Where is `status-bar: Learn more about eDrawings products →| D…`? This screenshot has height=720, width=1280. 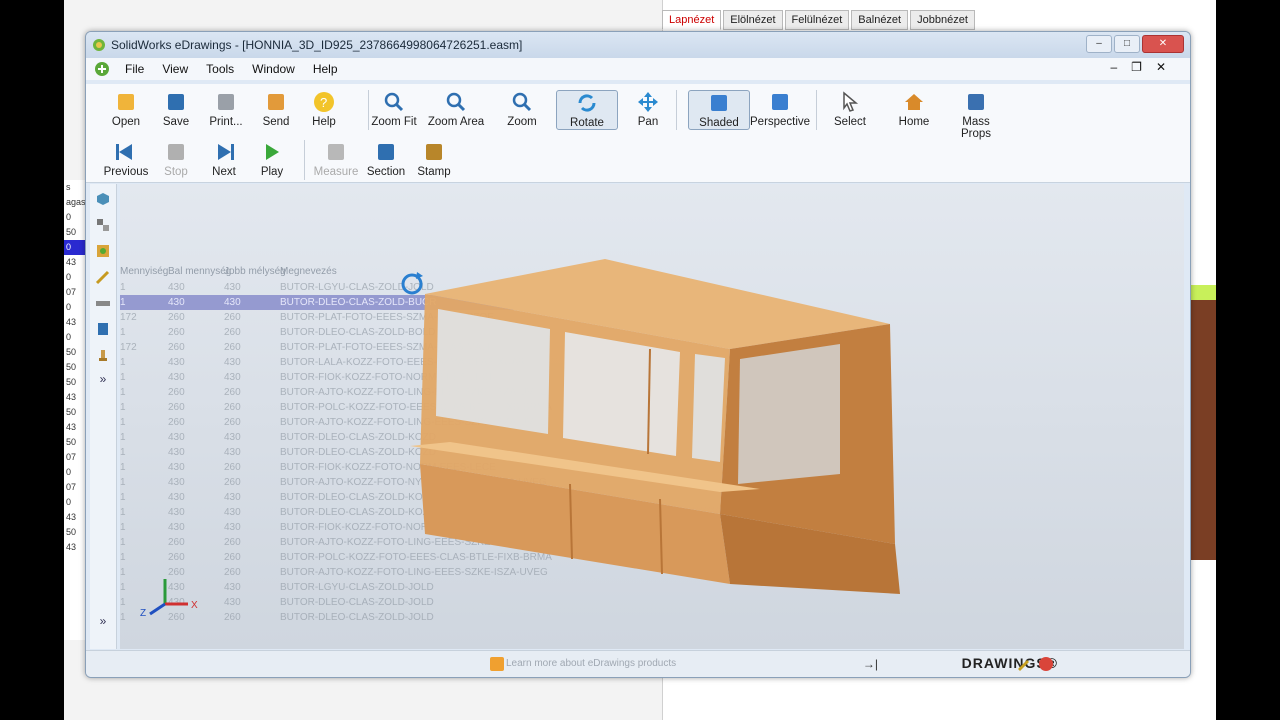 status-bar: Learn more about eDrawings products →| D… is located at coordinates (638, 663).